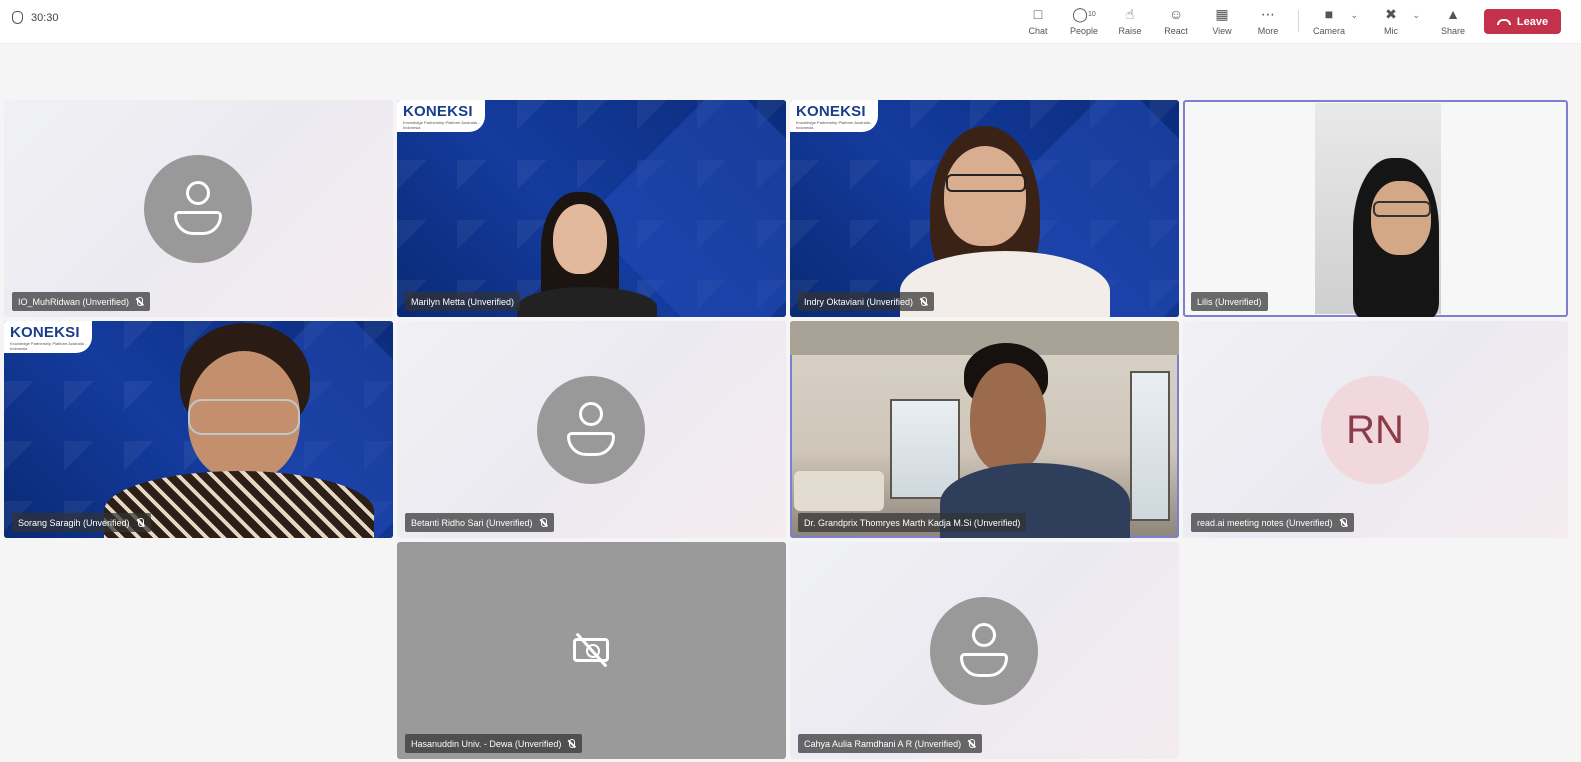  Describe the element at coordinates (1176, 31) in the screenshot. I see `react-label: React` at that location.